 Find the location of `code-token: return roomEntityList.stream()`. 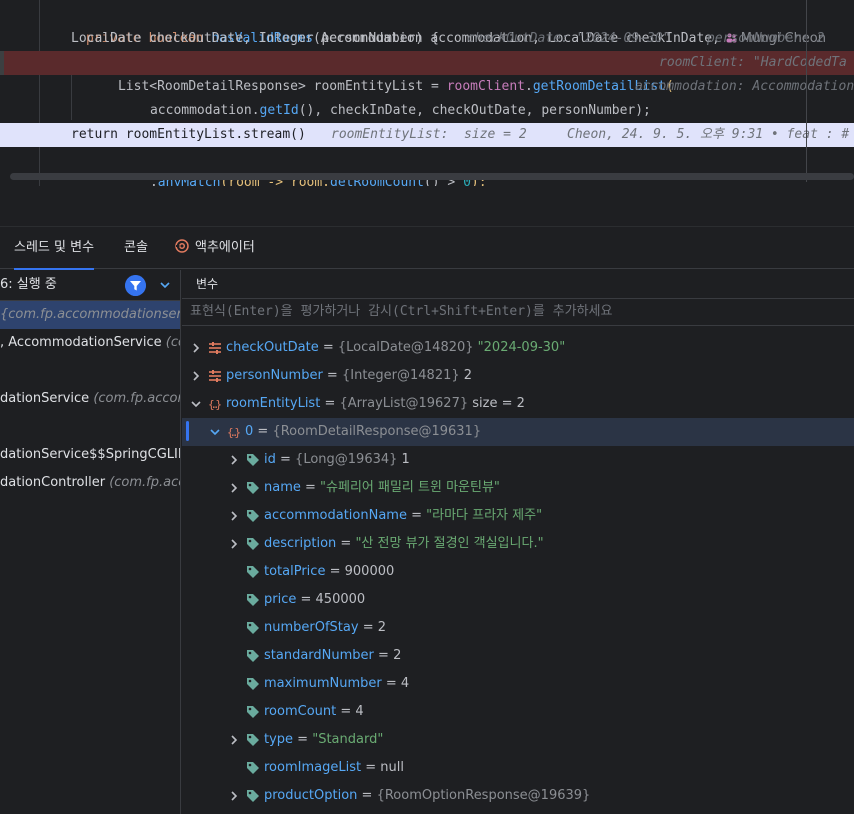

code-token: return roomEntityList.stream() is located at coordinates (188, 134).